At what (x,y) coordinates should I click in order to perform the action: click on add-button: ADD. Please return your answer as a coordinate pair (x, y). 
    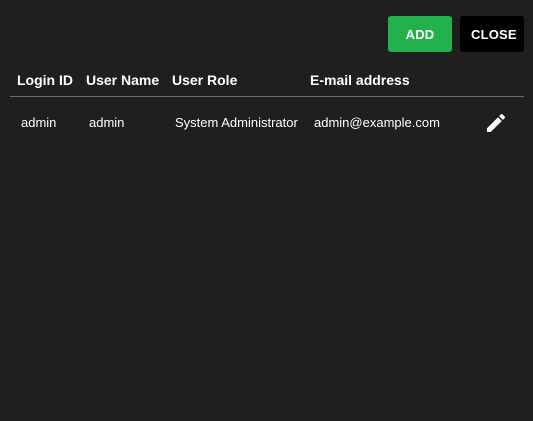
    Looking at the image, I should click on (420, 34).